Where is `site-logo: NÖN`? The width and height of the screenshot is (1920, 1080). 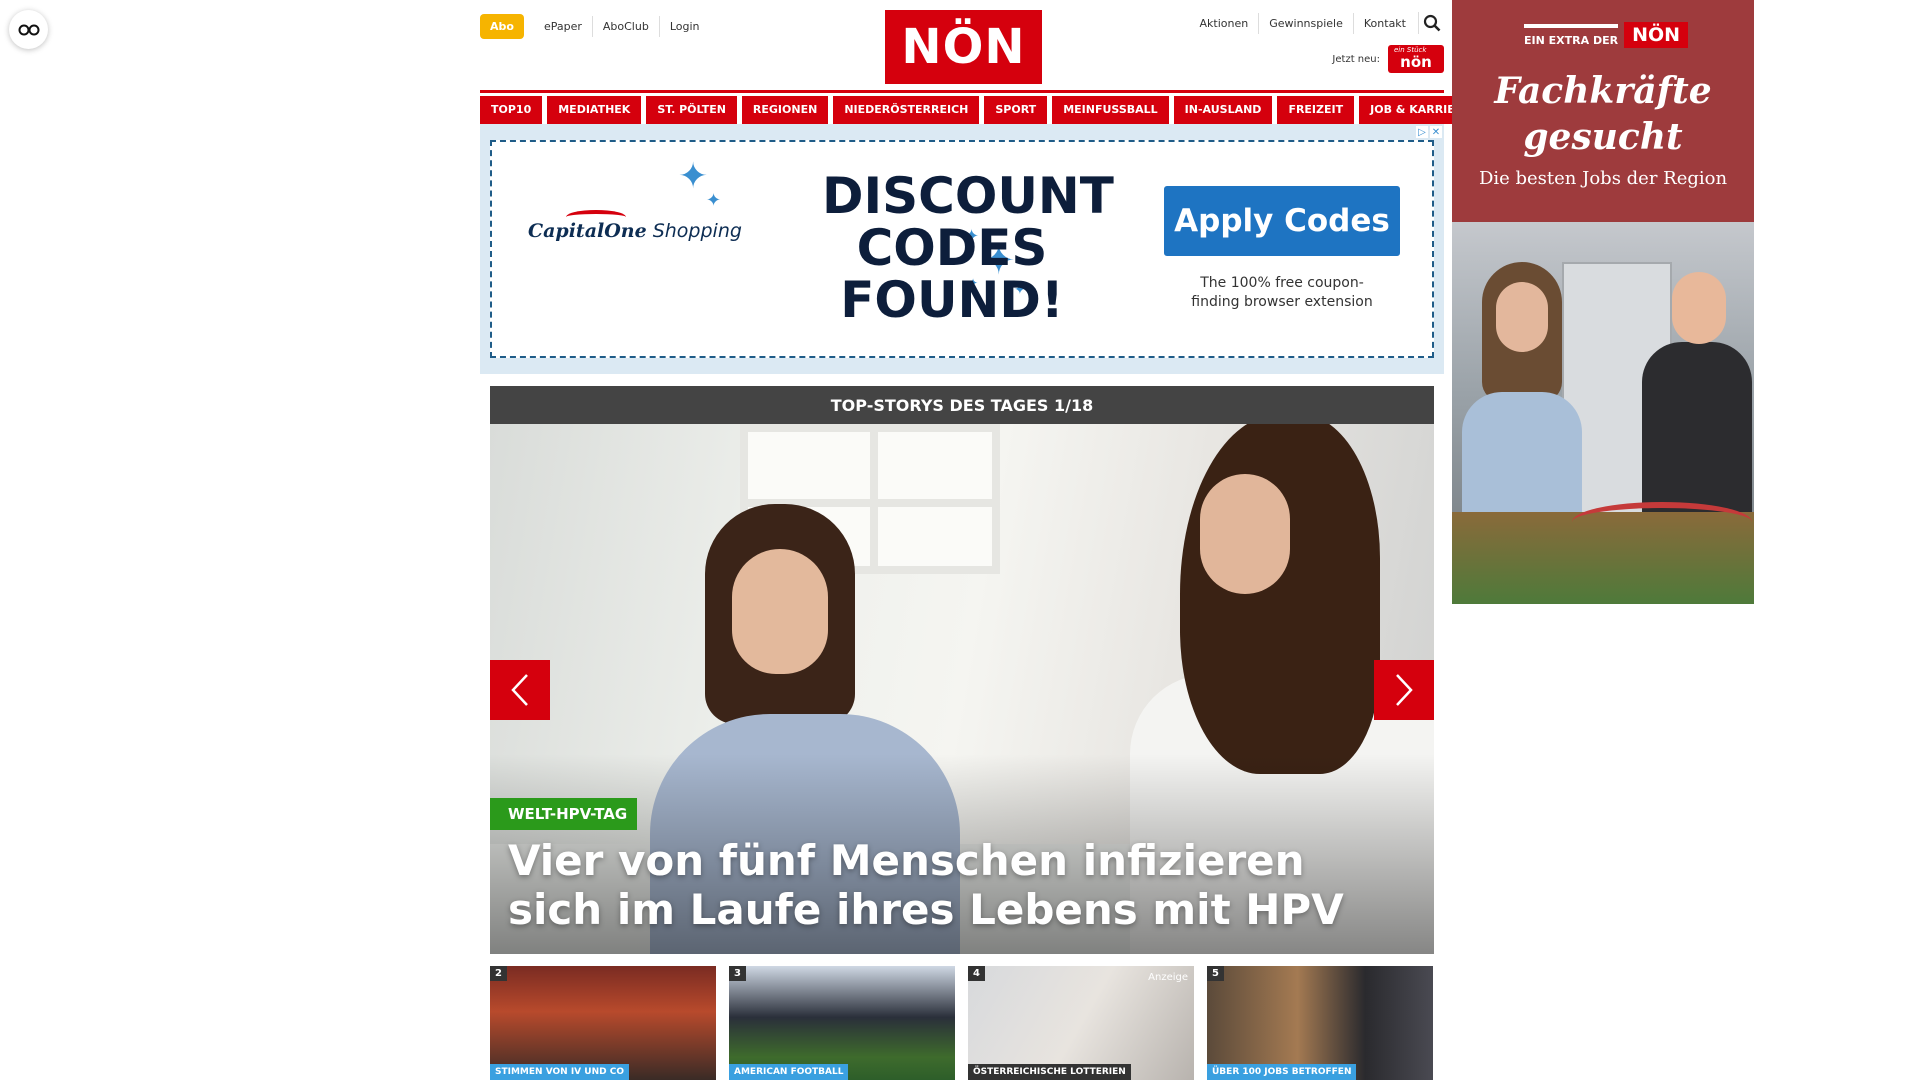 site-logo: NÖN is located at coordinates (963, 47).